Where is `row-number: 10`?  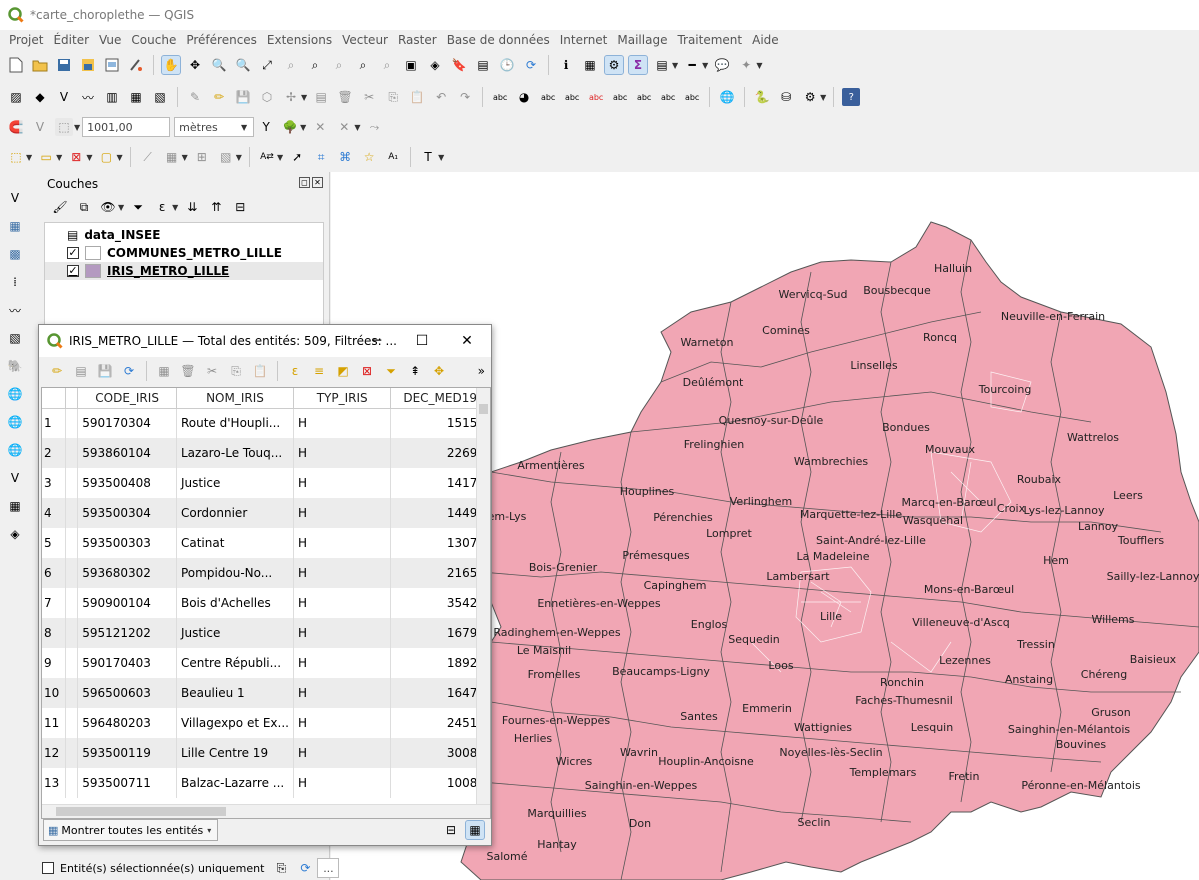
row-number: 10 is located at coordinates (54, 693).